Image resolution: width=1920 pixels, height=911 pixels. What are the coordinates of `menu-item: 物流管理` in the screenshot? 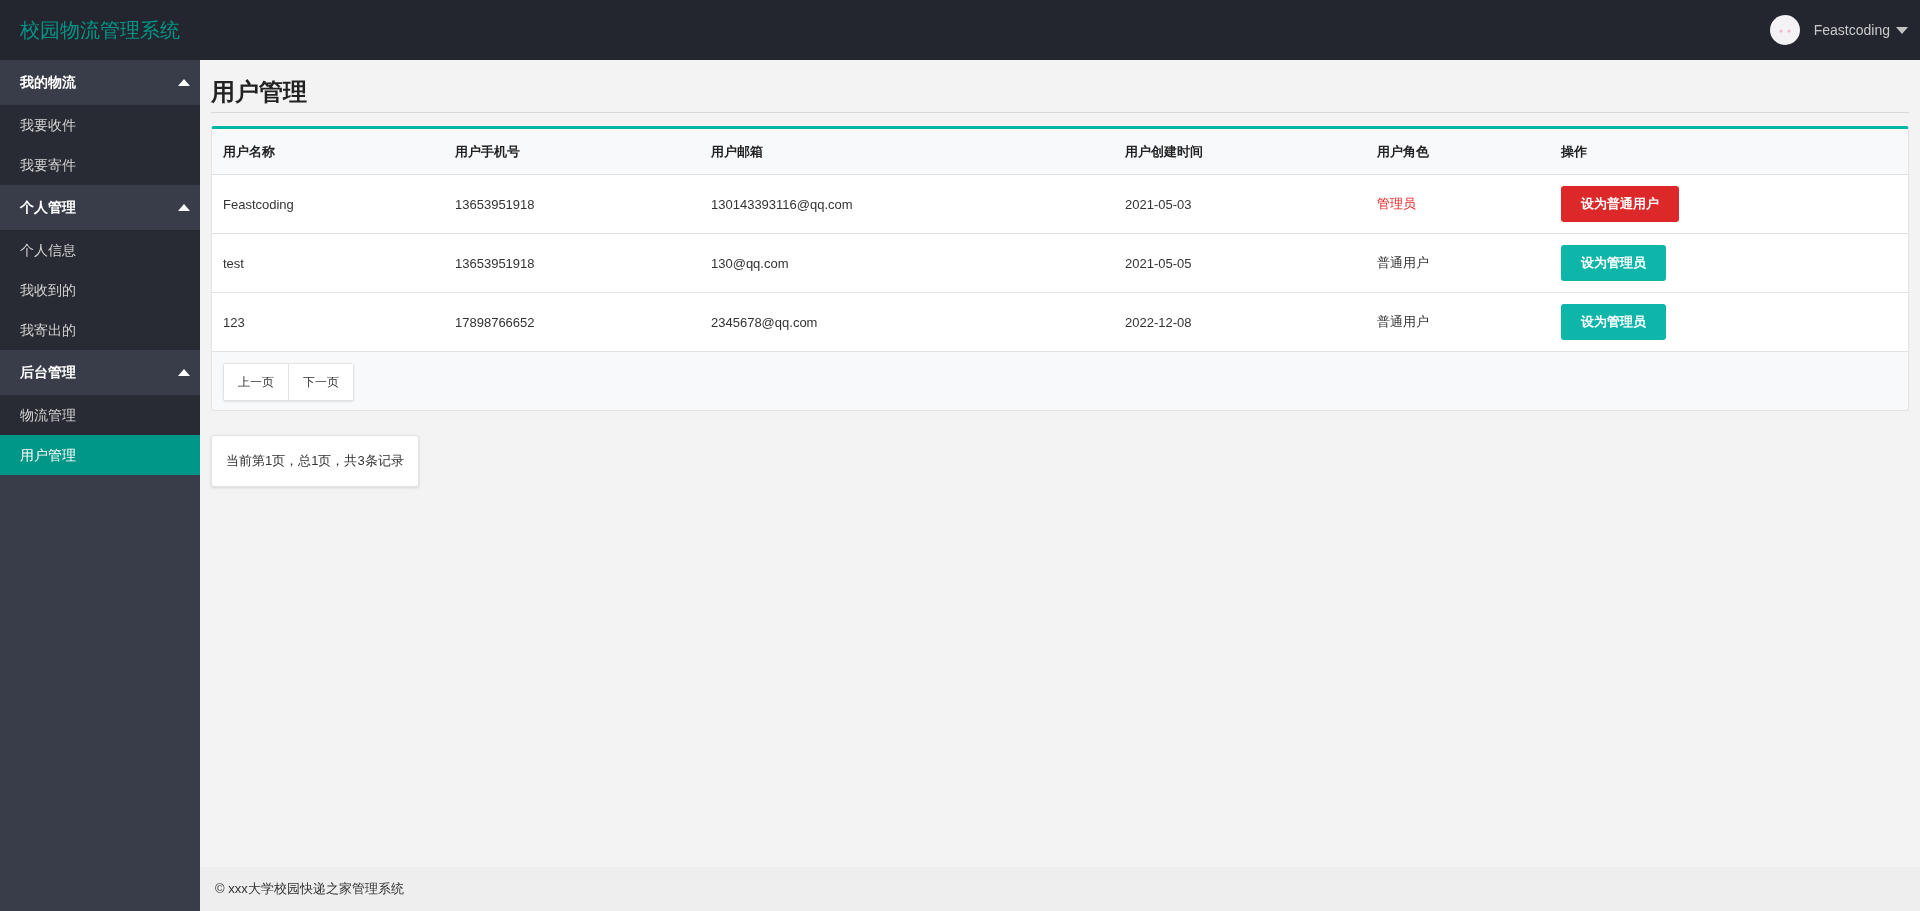 It's located at (100, 415).